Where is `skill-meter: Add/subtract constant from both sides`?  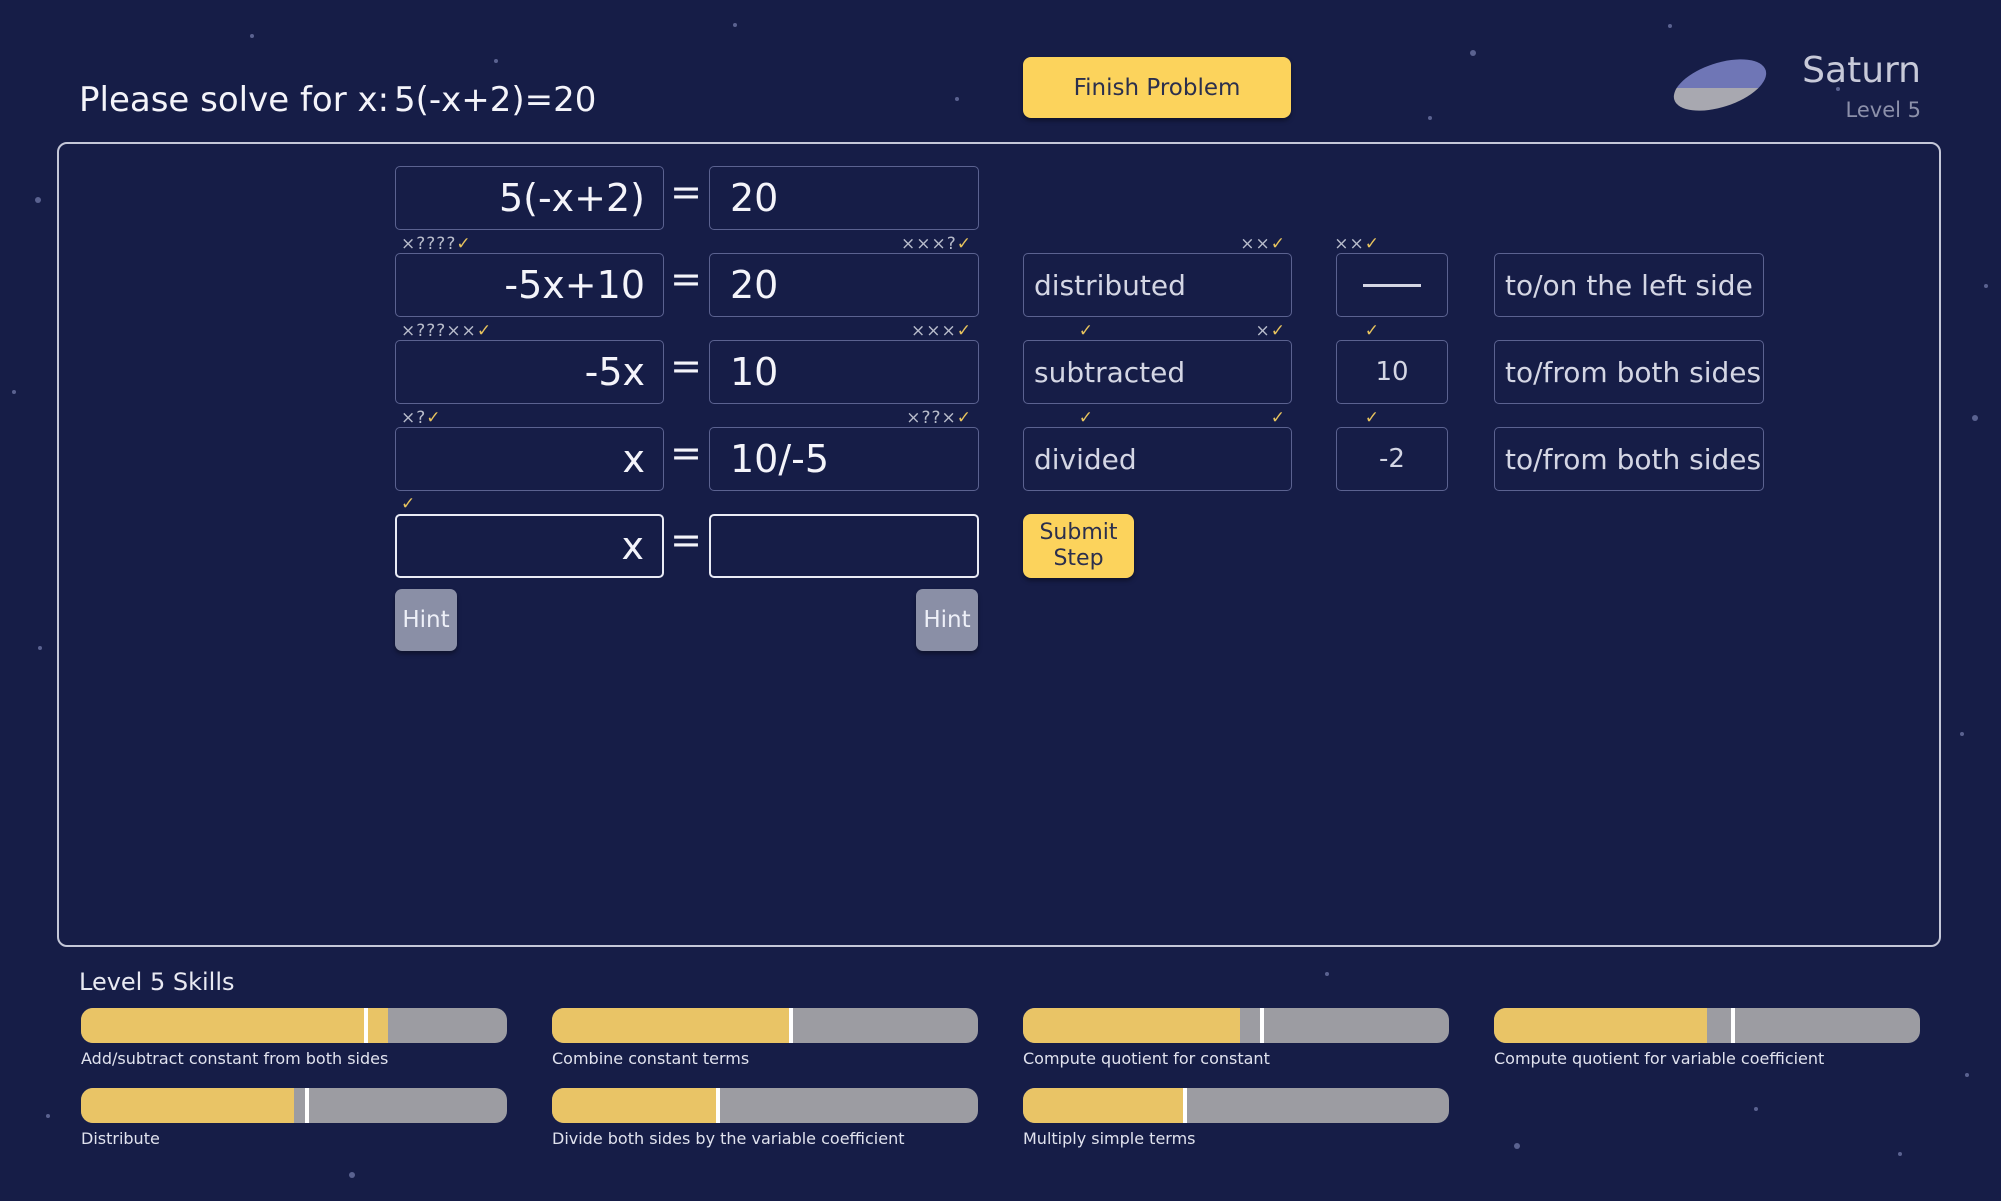
skill-meter: Add/subtract constant from both sides is located at coordinates (294, 1038).